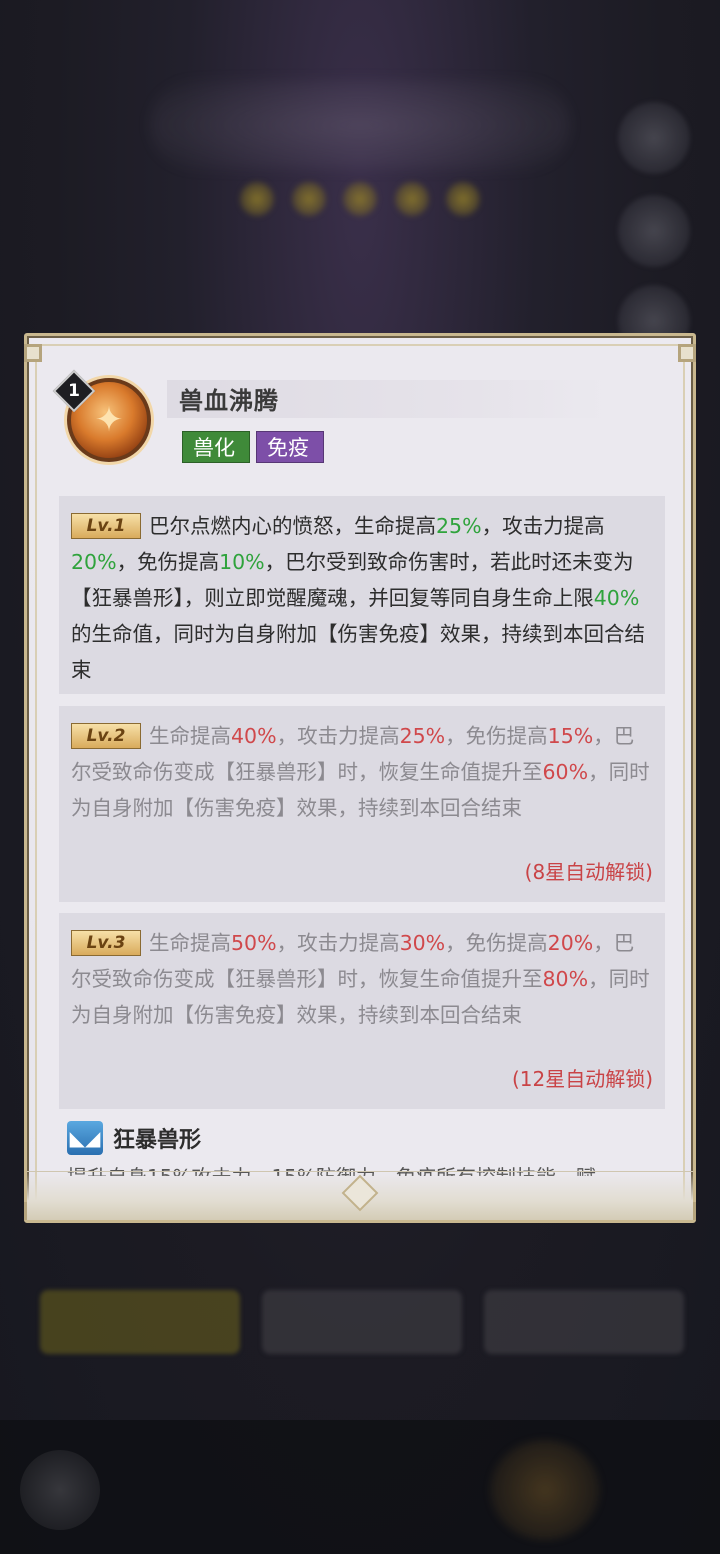 This screenshot has width=720, height=1554. I want to click on tag-immune: 免疫, so click(290, 447).